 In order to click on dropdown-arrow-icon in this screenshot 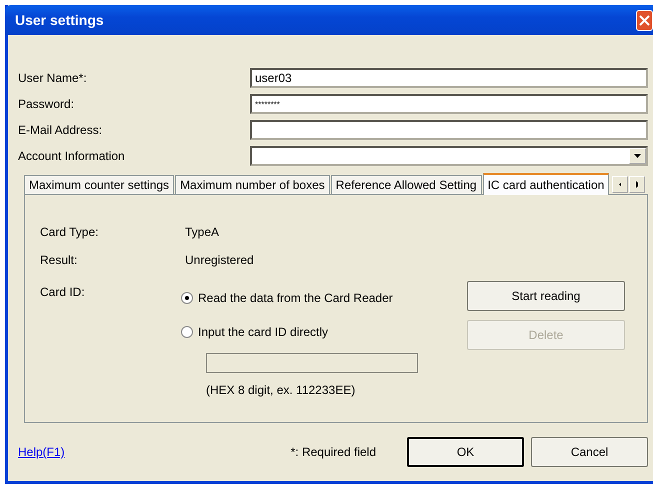, I will do `click(637, 156)`.